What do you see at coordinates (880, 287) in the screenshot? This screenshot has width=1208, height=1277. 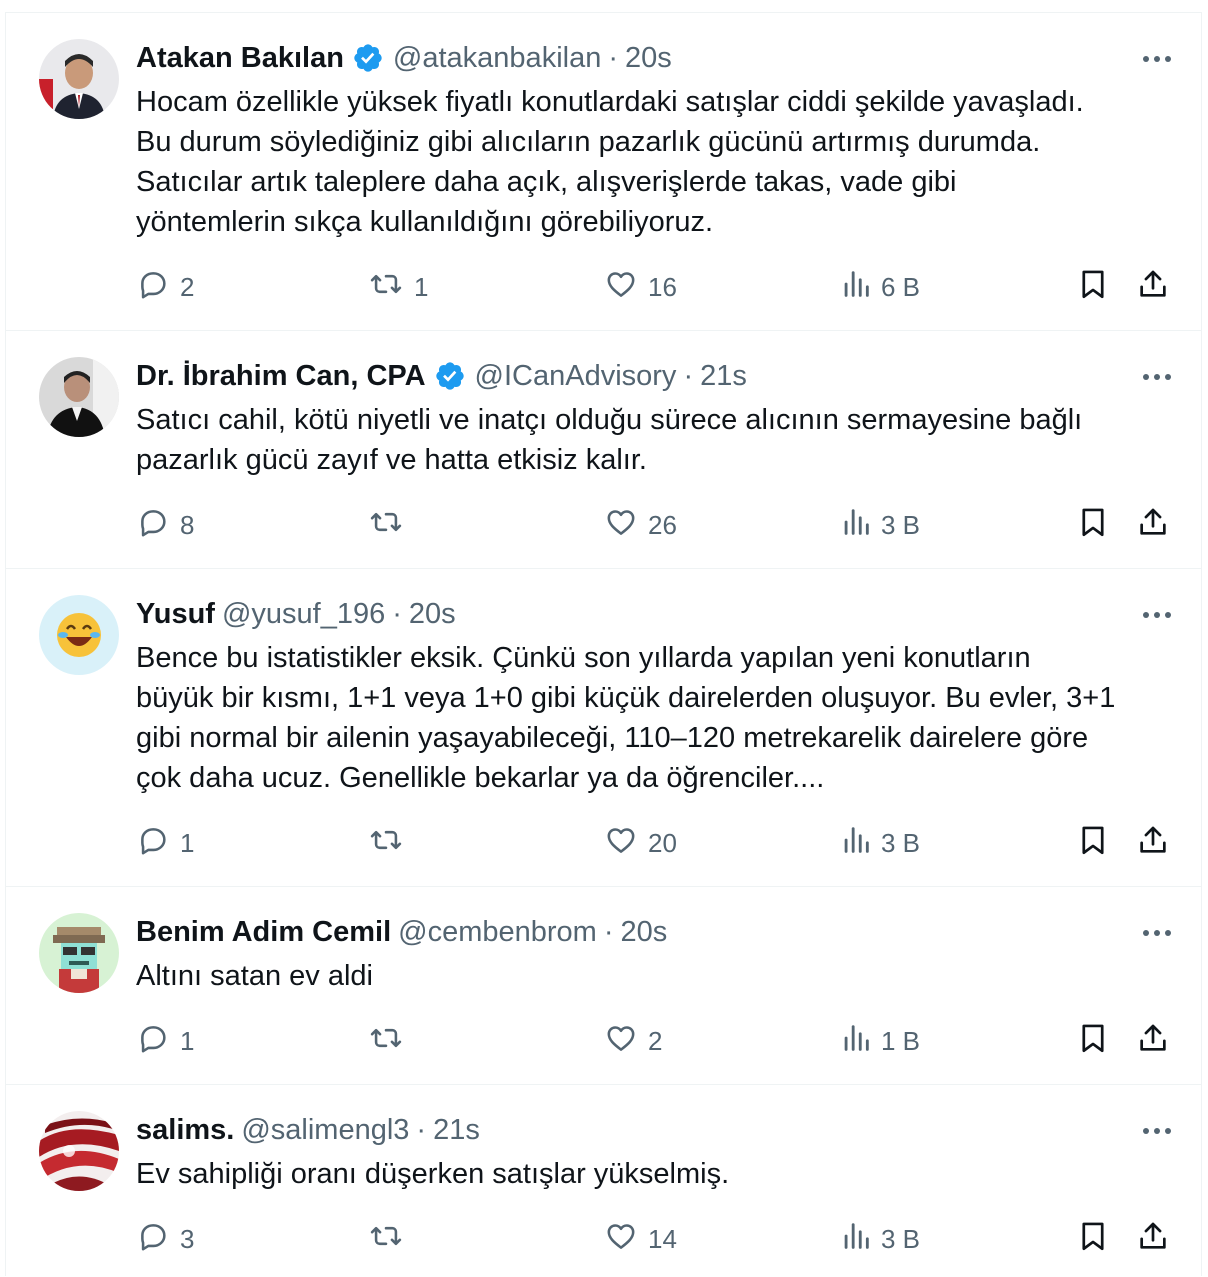 I see `views-button: 6 B` at bounding box center [880, 287].